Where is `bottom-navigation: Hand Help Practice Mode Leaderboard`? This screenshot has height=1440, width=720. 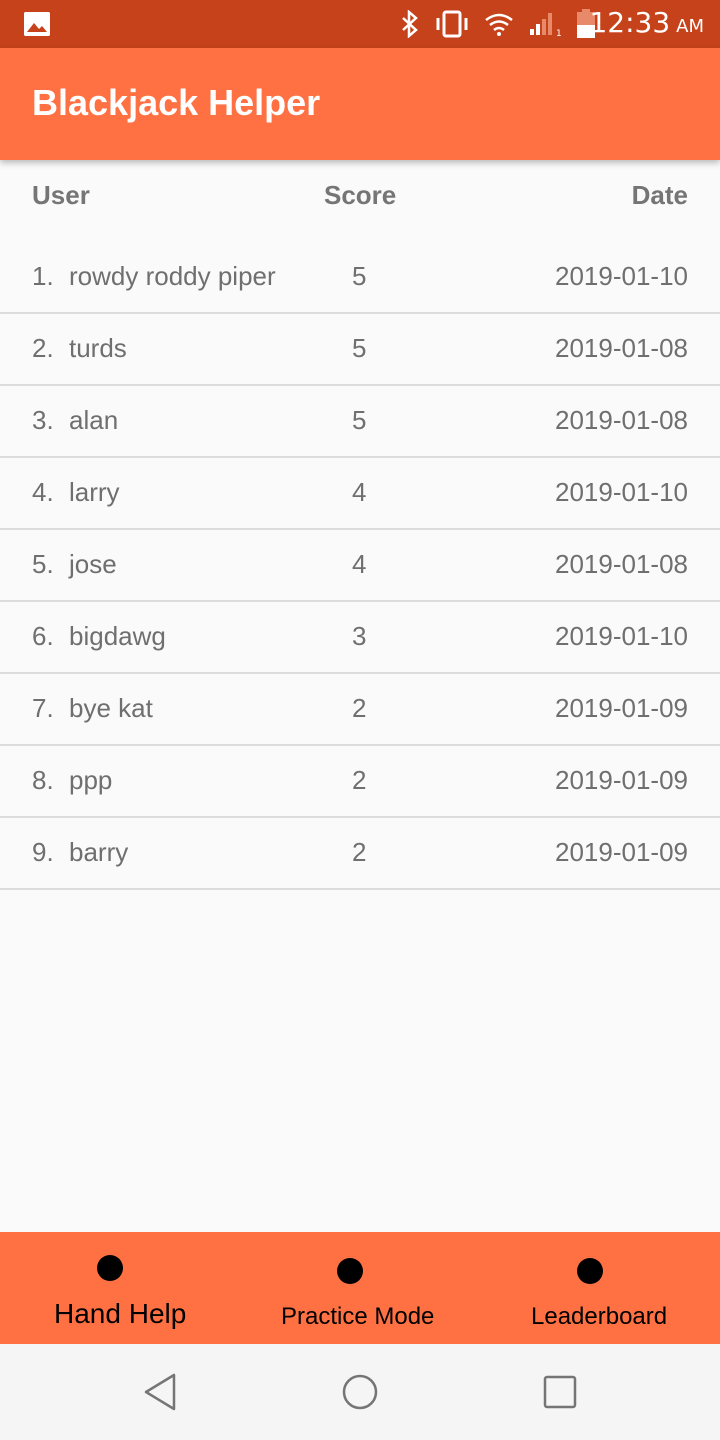
bottom-navigation: Hand Help Practice Mode Leaderboard is located at coordinates (360, 1288).